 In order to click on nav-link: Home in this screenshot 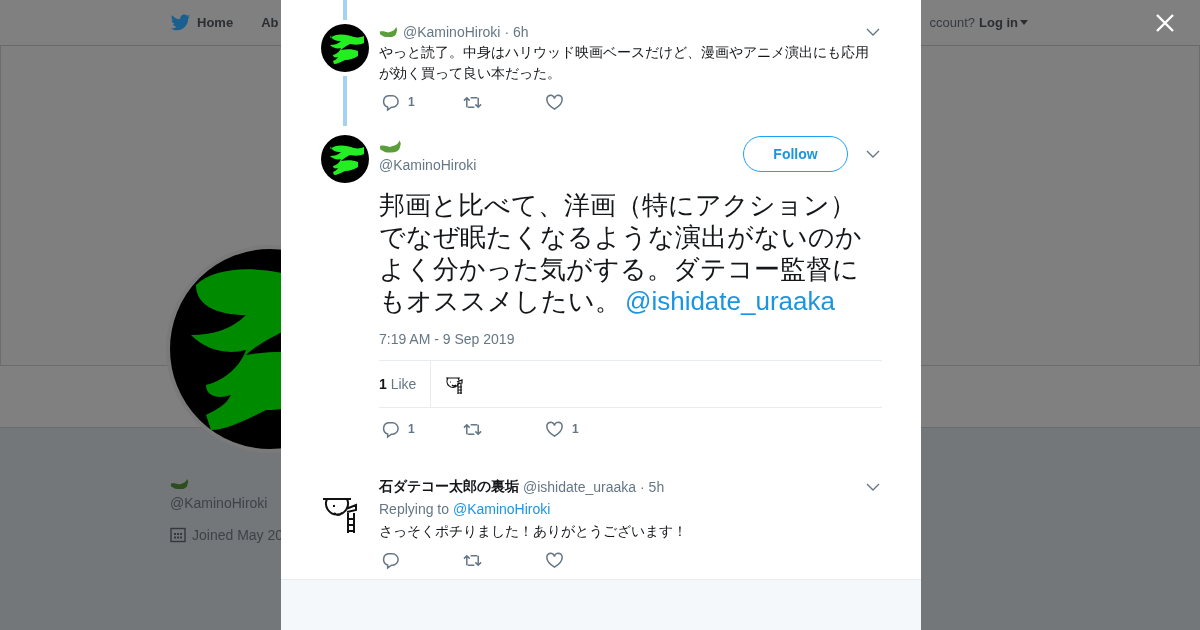, I will do `click(202, 22)`.